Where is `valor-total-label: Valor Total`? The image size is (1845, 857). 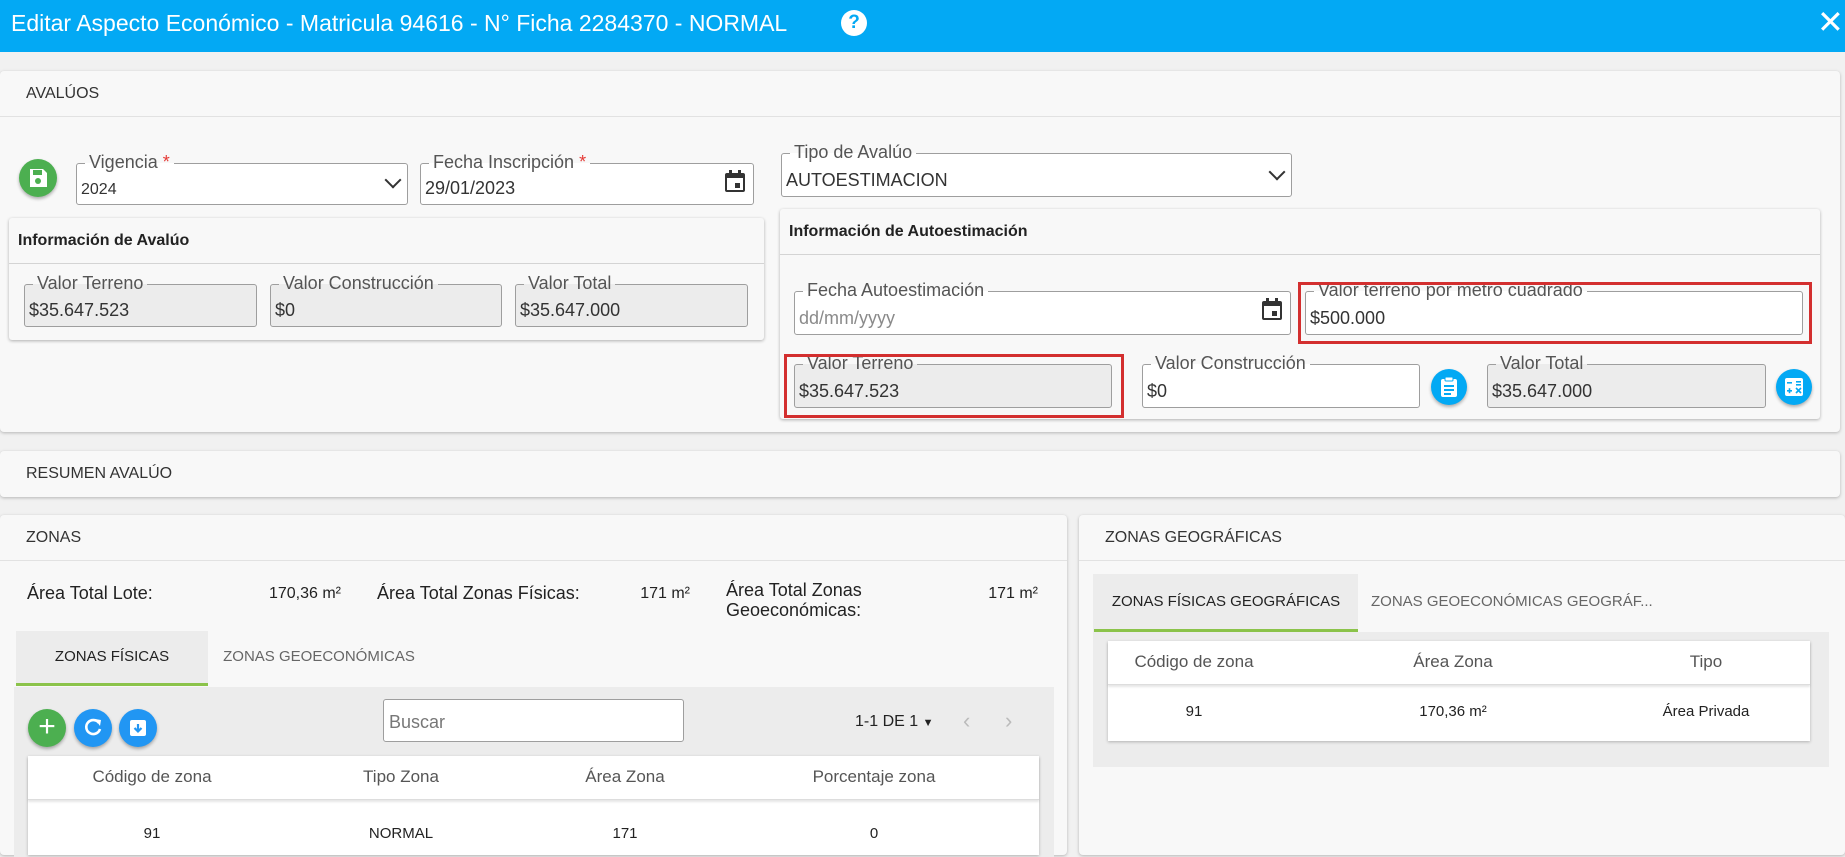 valor-total-label: Valor Total is located at coordinates (570, 283).